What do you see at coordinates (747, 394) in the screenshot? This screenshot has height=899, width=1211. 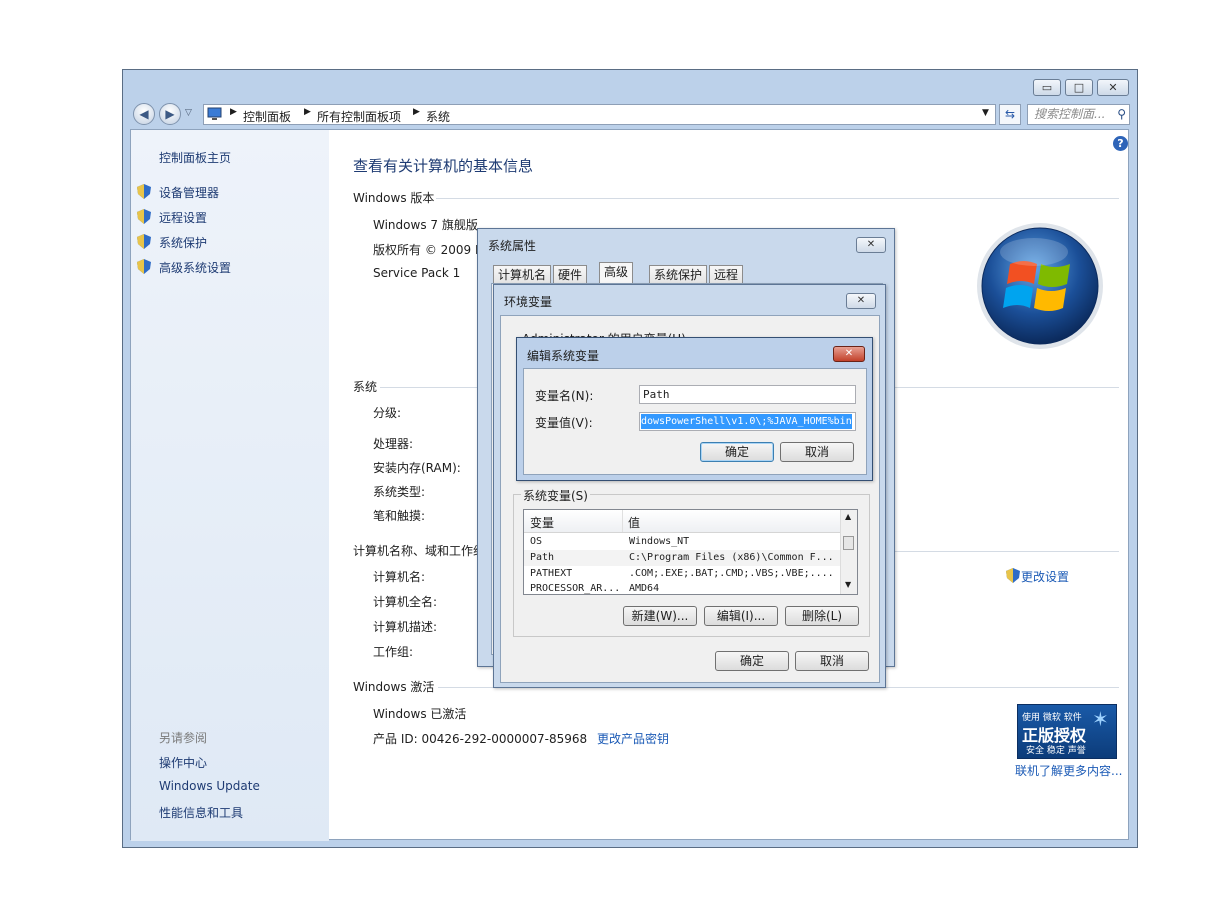 I see `var-name-input: Path` at bounding box center [747, 394].